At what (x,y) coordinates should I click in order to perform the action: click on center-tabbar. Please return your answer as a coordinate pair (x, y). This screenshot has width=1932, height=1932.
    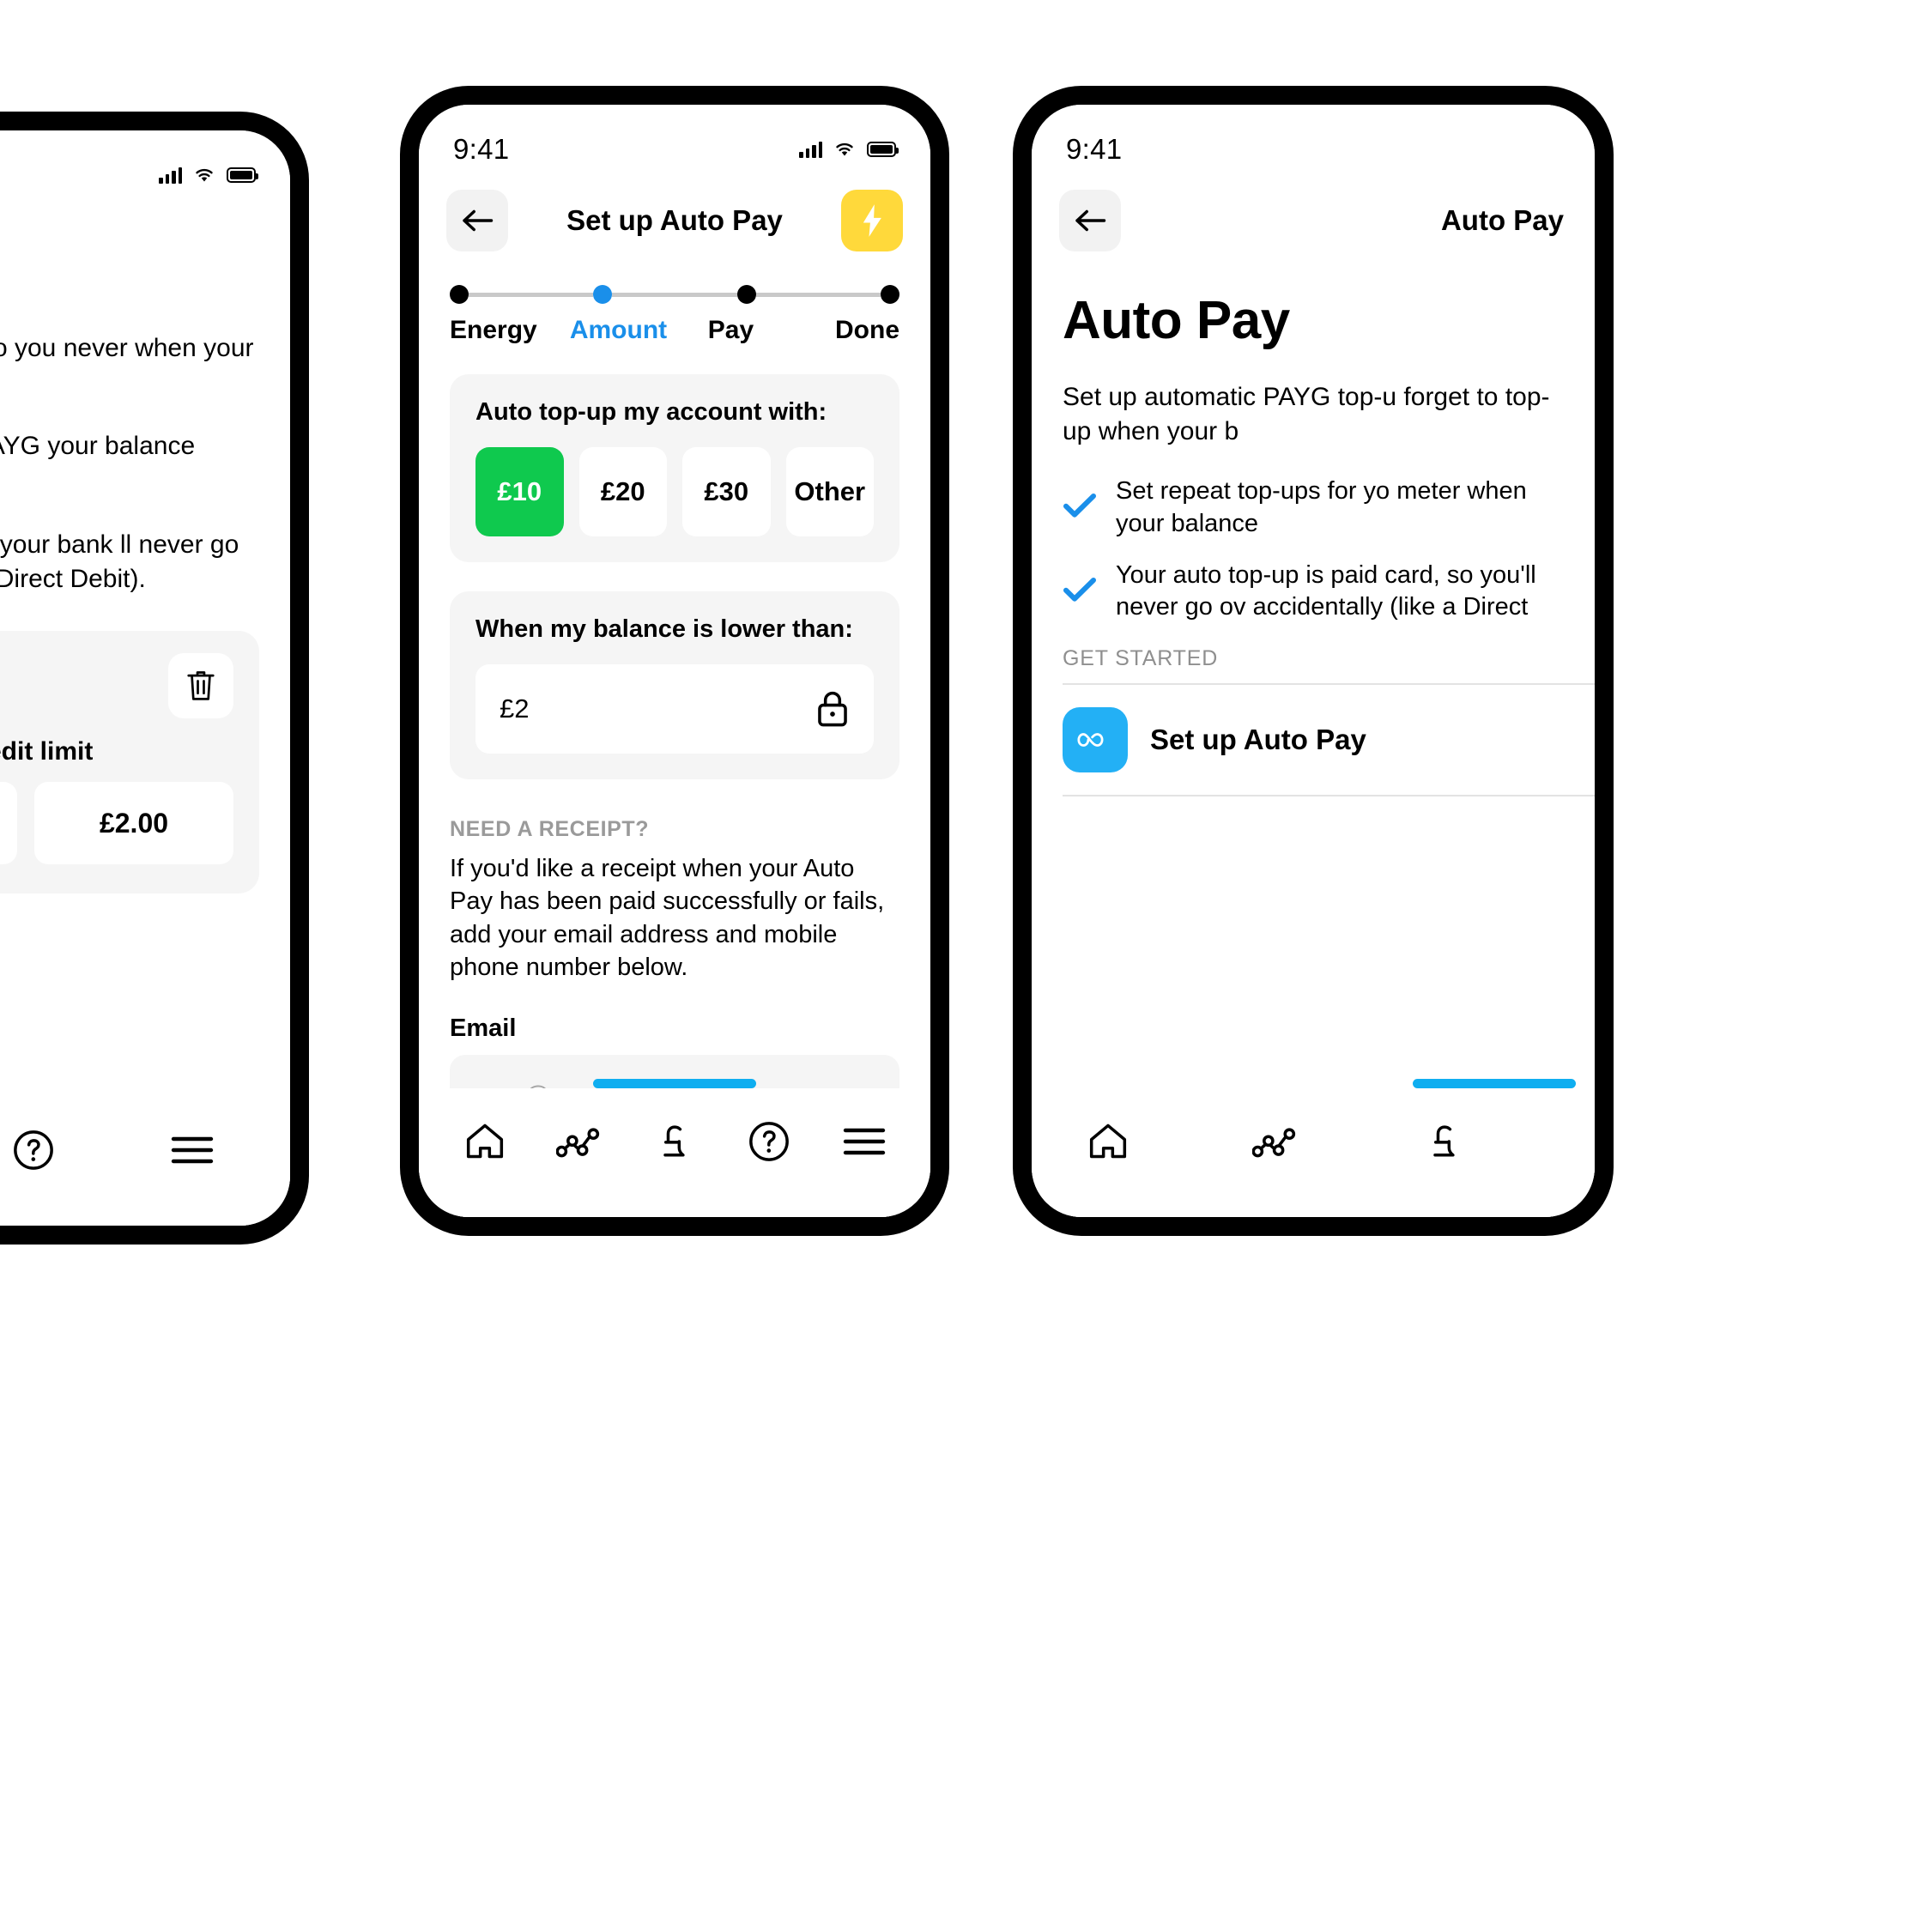
    Looking at the image, I should click on (674, 1153).